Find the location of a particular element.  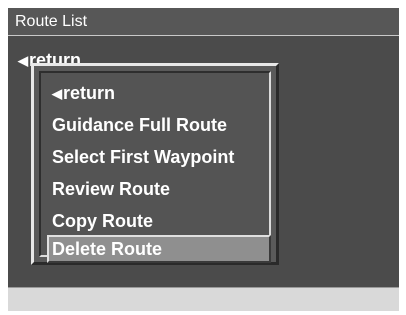

menu-item-delete-route: Delete Route is located at coordinates (159, 249).